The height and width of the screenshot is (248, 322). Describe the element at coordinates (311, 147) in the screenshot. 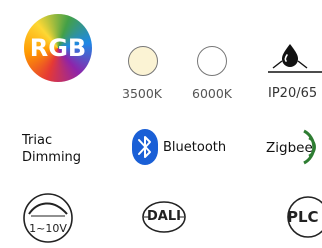

I see `zigbee-signal-icon` at that location.